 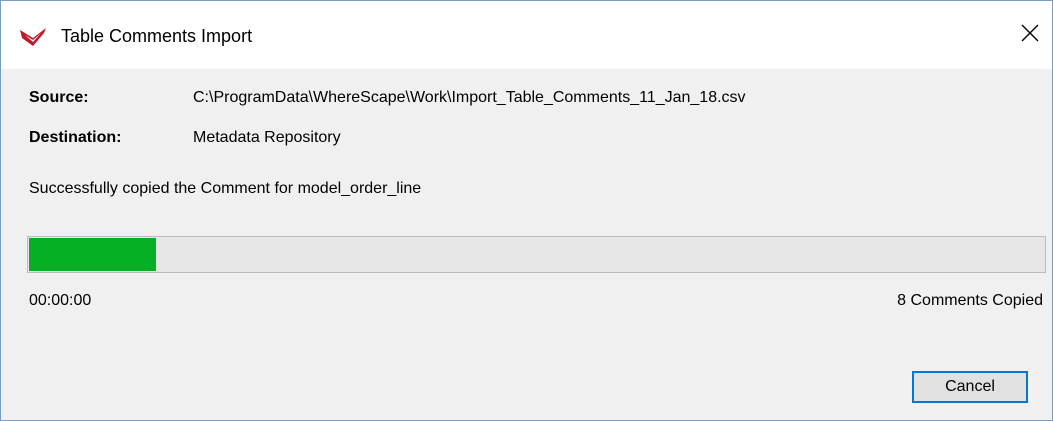 I want to click on progress-bar, so click(x=536, y=254).